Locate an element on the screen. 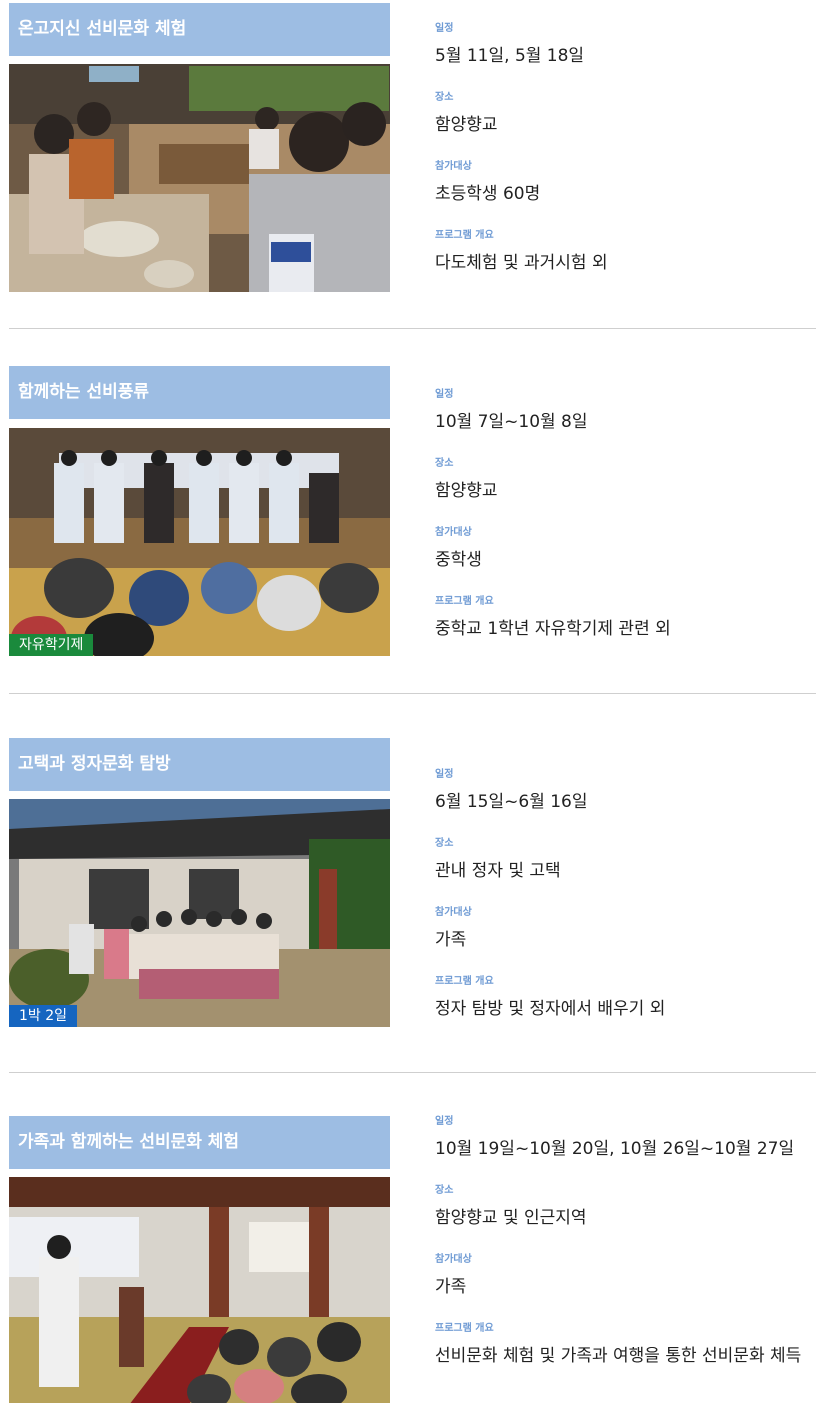 The image size is (827, 1403). schedule-value: 10월 7일~10월 8일 is located at coordinates (511, 422).